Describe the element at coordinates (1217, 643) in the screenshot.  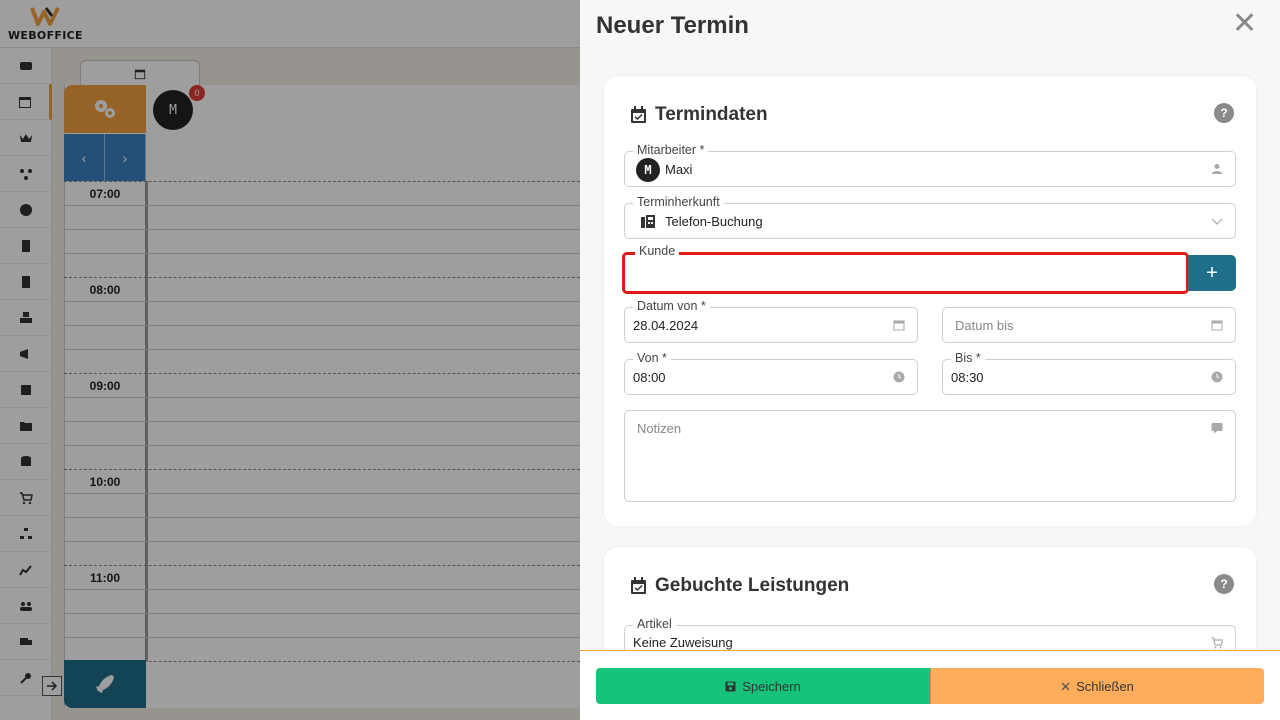
I see `cart-icon` at that location.